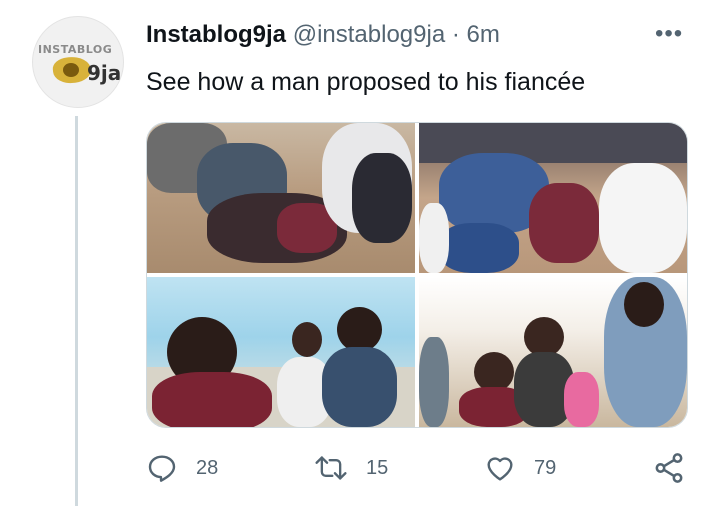 This screenshot has height=506, width=720. Describe the element at coordinates (377, 467) in the screenshot. I see `retweet-count: 15` at that location.